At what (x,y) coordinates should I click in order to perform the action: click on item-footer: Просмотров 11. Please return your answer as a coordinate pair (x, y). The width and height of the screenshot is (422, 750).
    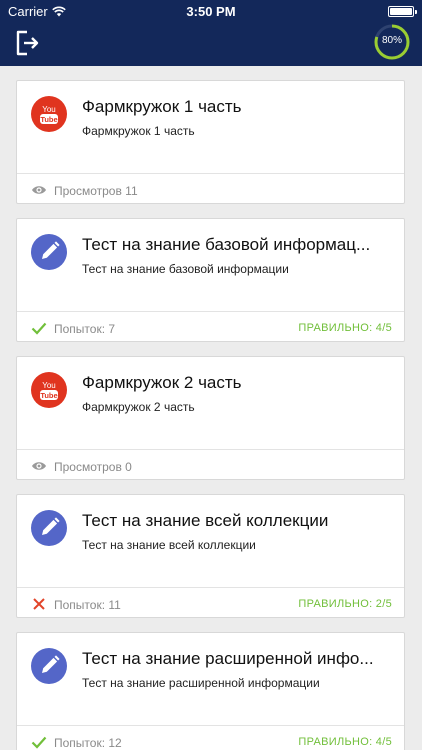
    Looking at the image, I should click on (211, 191).